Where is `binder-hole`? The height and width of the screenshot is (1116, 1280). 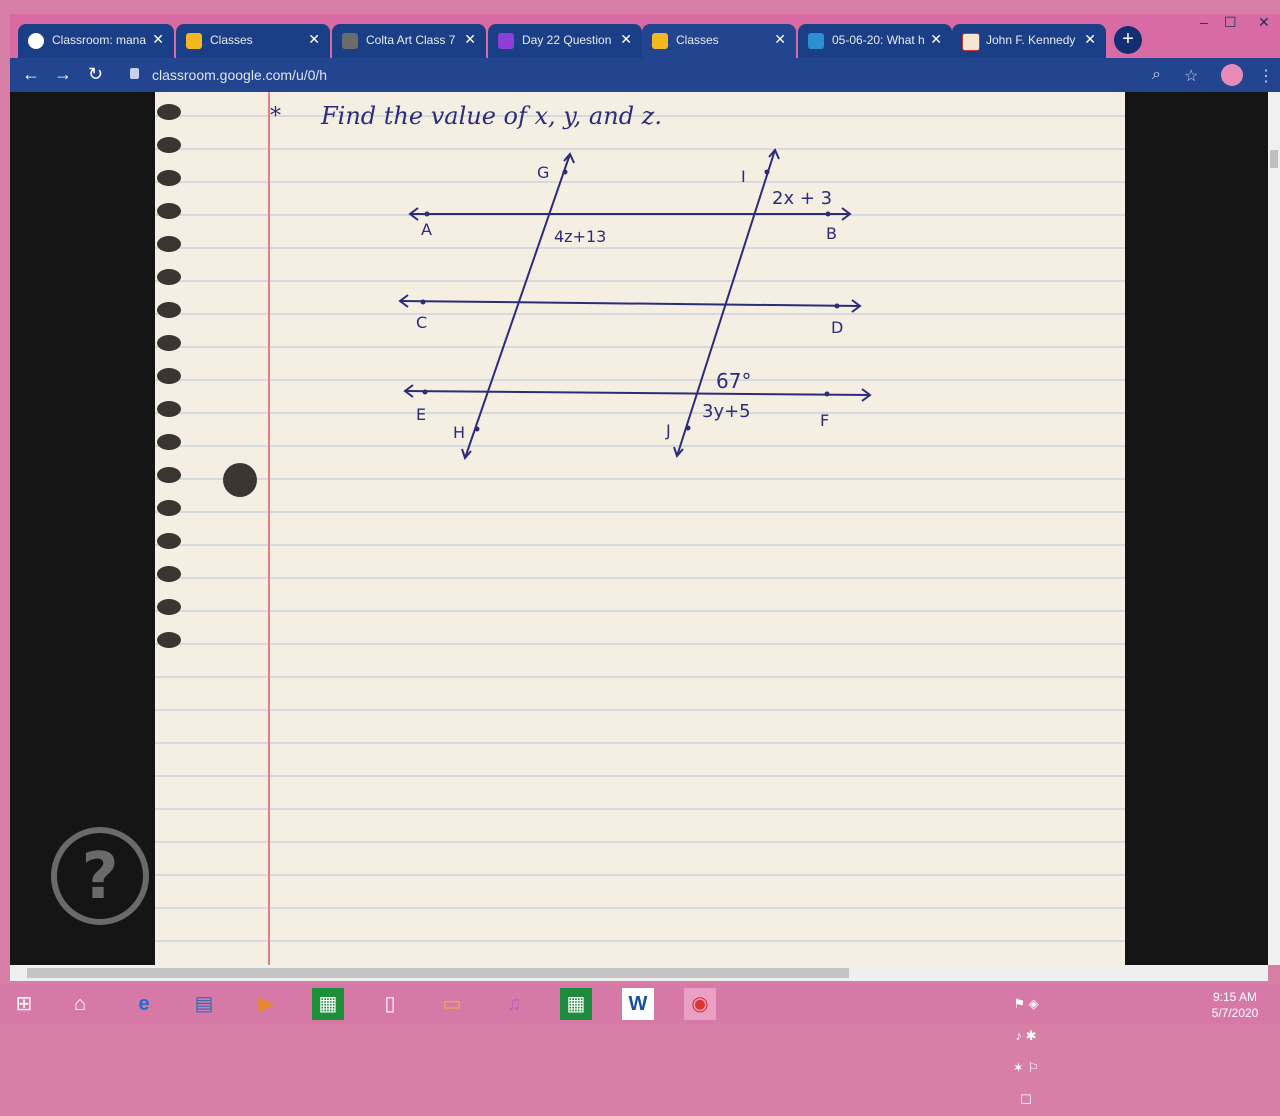 binder-hole is located at coordinates (240, 480).